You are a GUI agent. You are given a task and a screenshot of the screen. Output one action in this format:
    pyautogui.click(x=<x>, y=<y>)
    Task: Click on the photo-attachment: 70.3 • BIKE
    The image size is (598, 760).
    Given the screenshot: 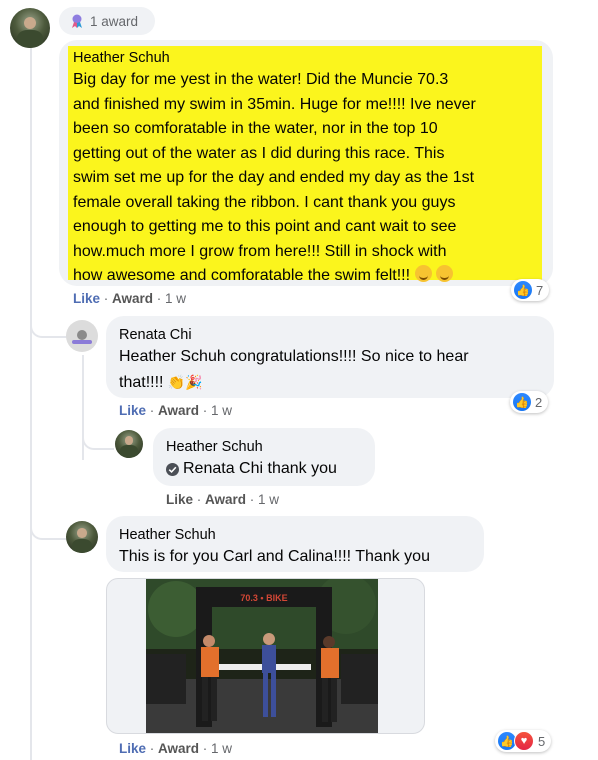 What is the action you would take?
    pyautogui.click(x=265, y=656)
    